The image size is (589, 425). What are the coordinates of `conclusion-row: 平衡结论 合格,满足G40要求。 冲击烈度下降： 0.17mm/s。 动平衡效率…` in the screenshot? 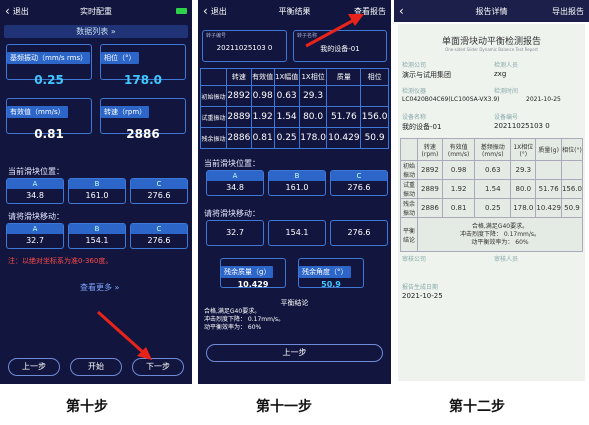 It's located at (492, 234).